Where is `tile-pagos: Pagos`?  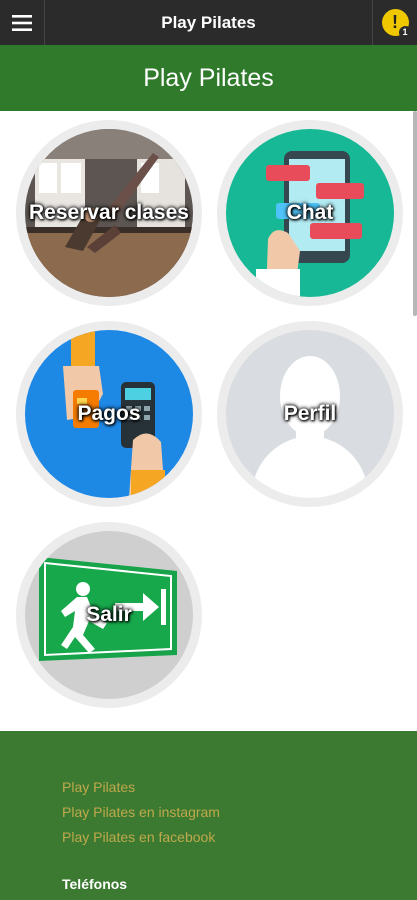
tile-pagos: Pagos is located at coordinates (109, 414).